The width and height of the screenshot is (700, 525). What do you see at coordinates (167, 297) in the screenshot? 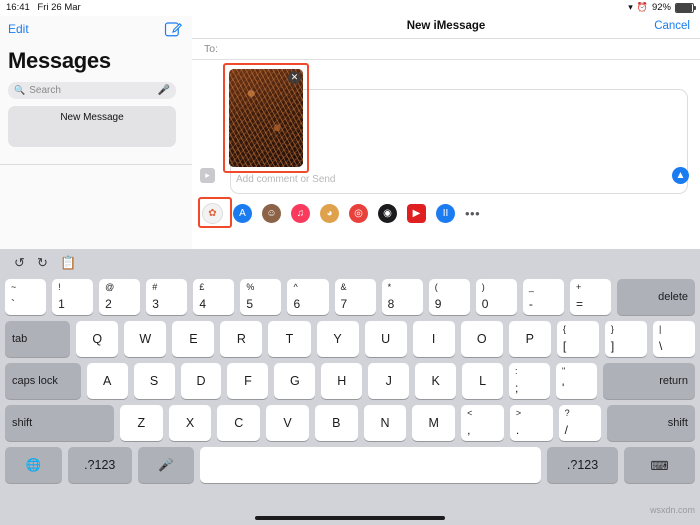
I see `key-3: #3` at bounding box center [167, 297].